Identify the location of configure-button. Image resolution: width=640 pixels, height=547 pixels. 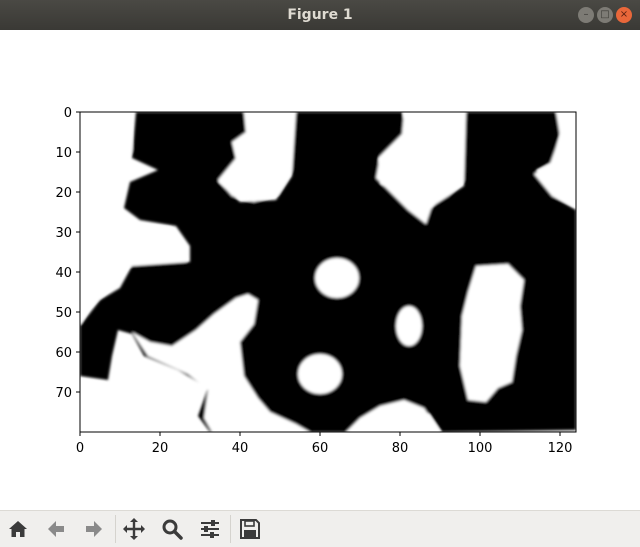
(210, 529).